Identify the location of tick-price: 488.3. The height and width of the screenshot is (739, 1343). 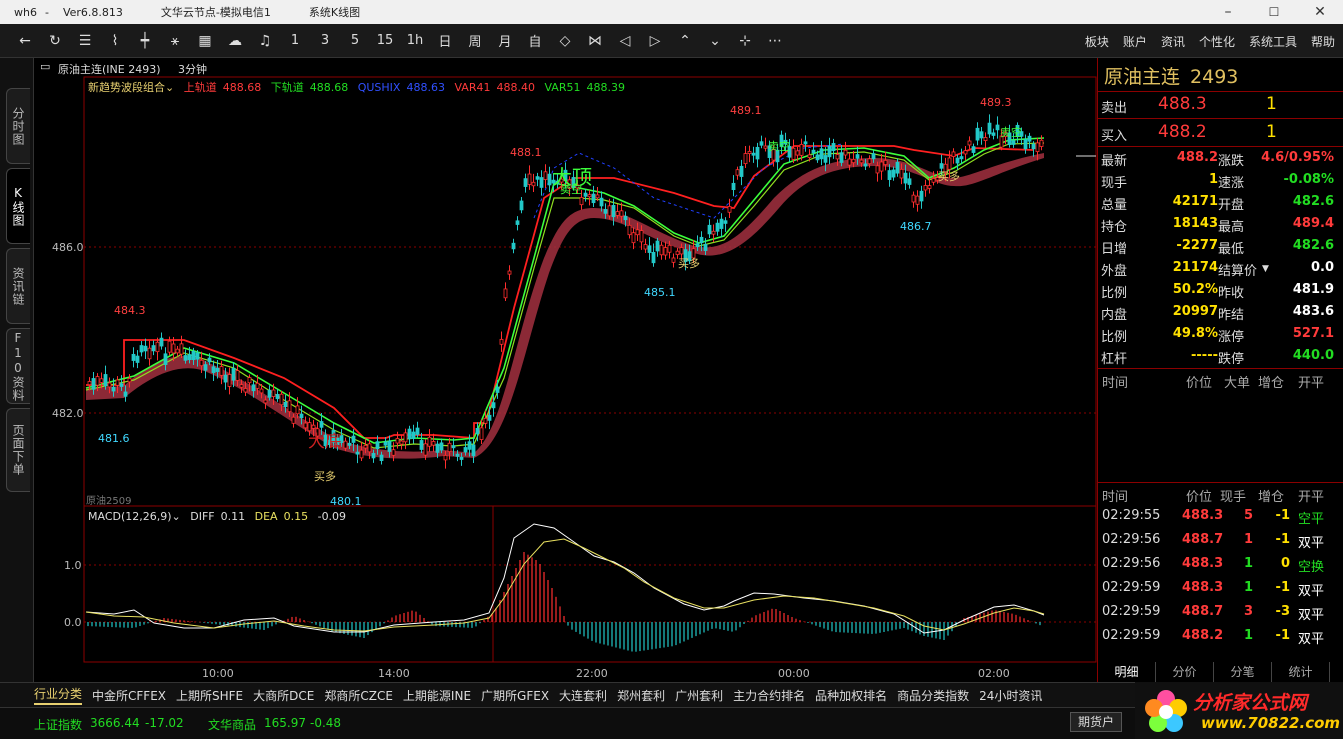
(1203, 587).